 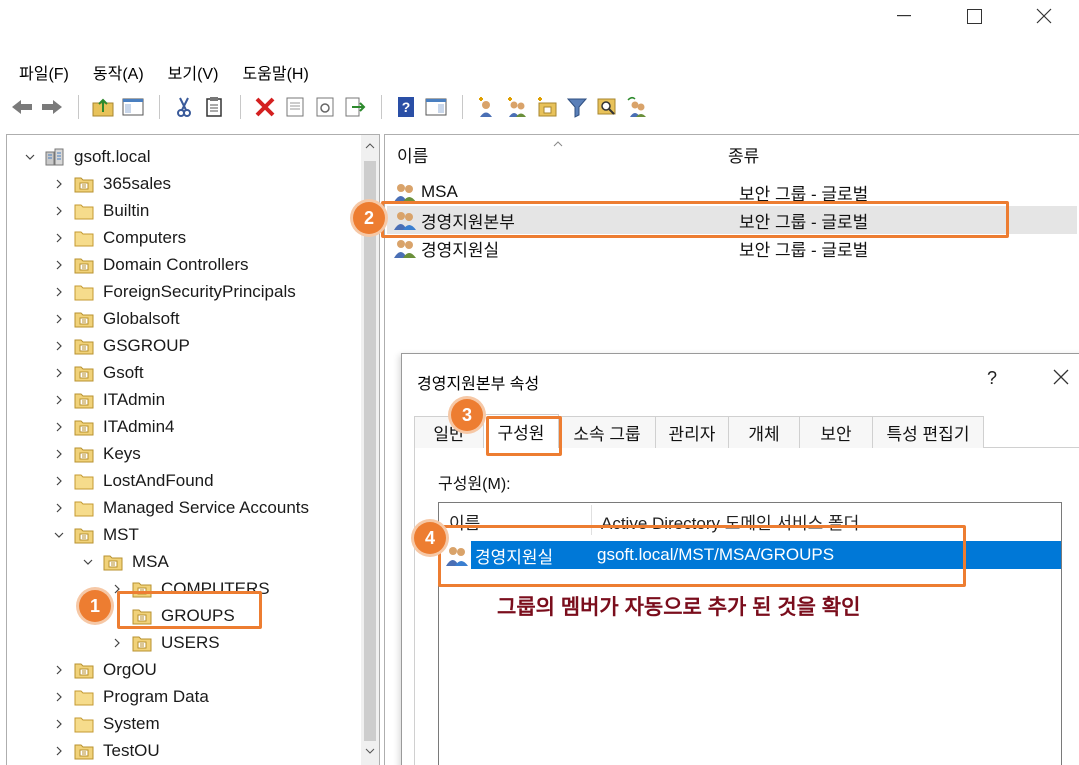 What do you see at coordinates (141, 318) in the screenshot?
I see `tree-item-label: Globalsoft` at bounding box center [141, 318].